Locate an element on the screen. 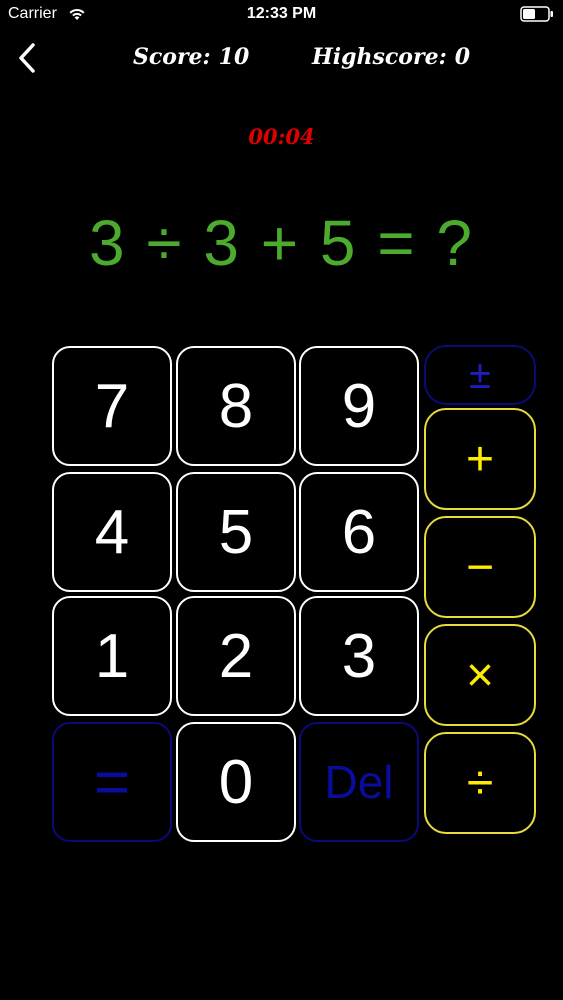  score-display: Score: 10 is located at coordinates (191, 57).